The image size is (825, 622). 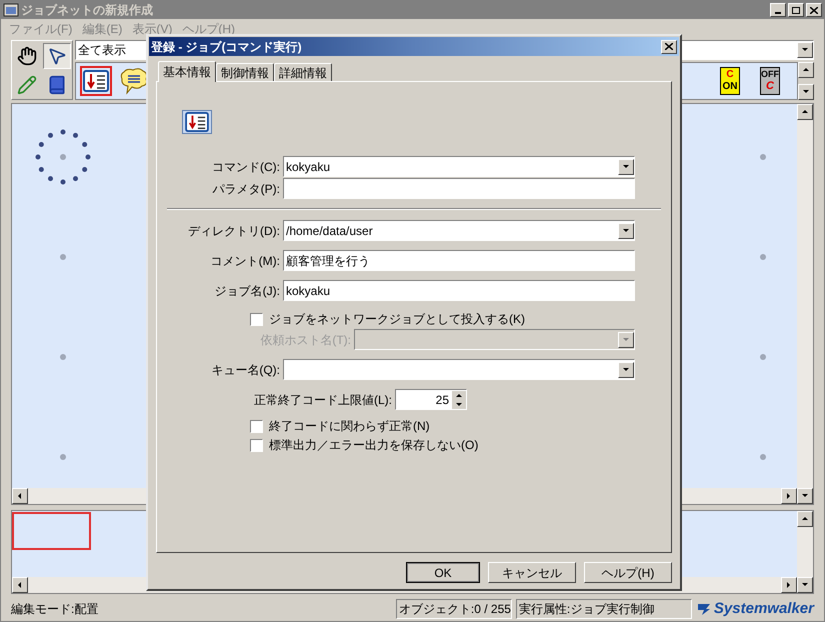 I want to click on dialog-button: キャンセル, so click(x=532, y=572).